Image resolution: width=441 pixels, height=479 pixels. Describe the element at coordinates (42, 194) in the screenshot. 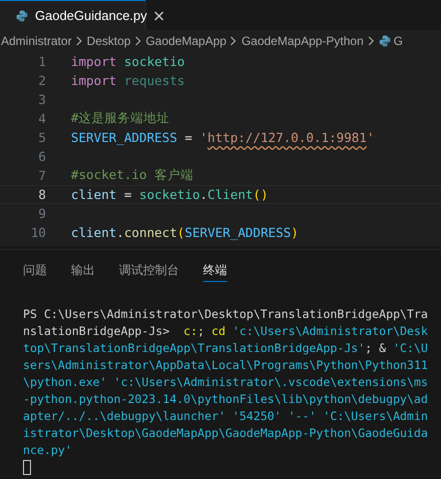

I see `line-number: 8` at that location.